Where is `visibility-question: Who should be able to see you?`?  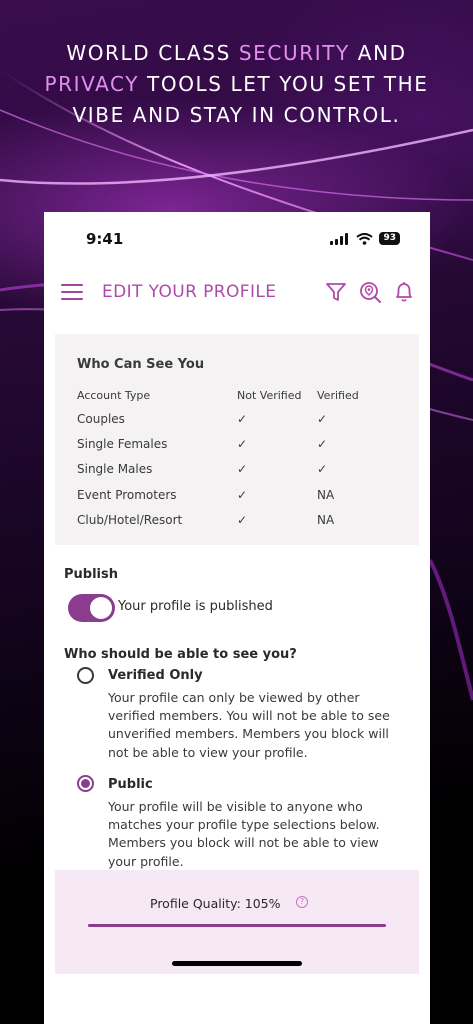
visibility-question: Who should be able to see you? is located at coordinates (180, 654).